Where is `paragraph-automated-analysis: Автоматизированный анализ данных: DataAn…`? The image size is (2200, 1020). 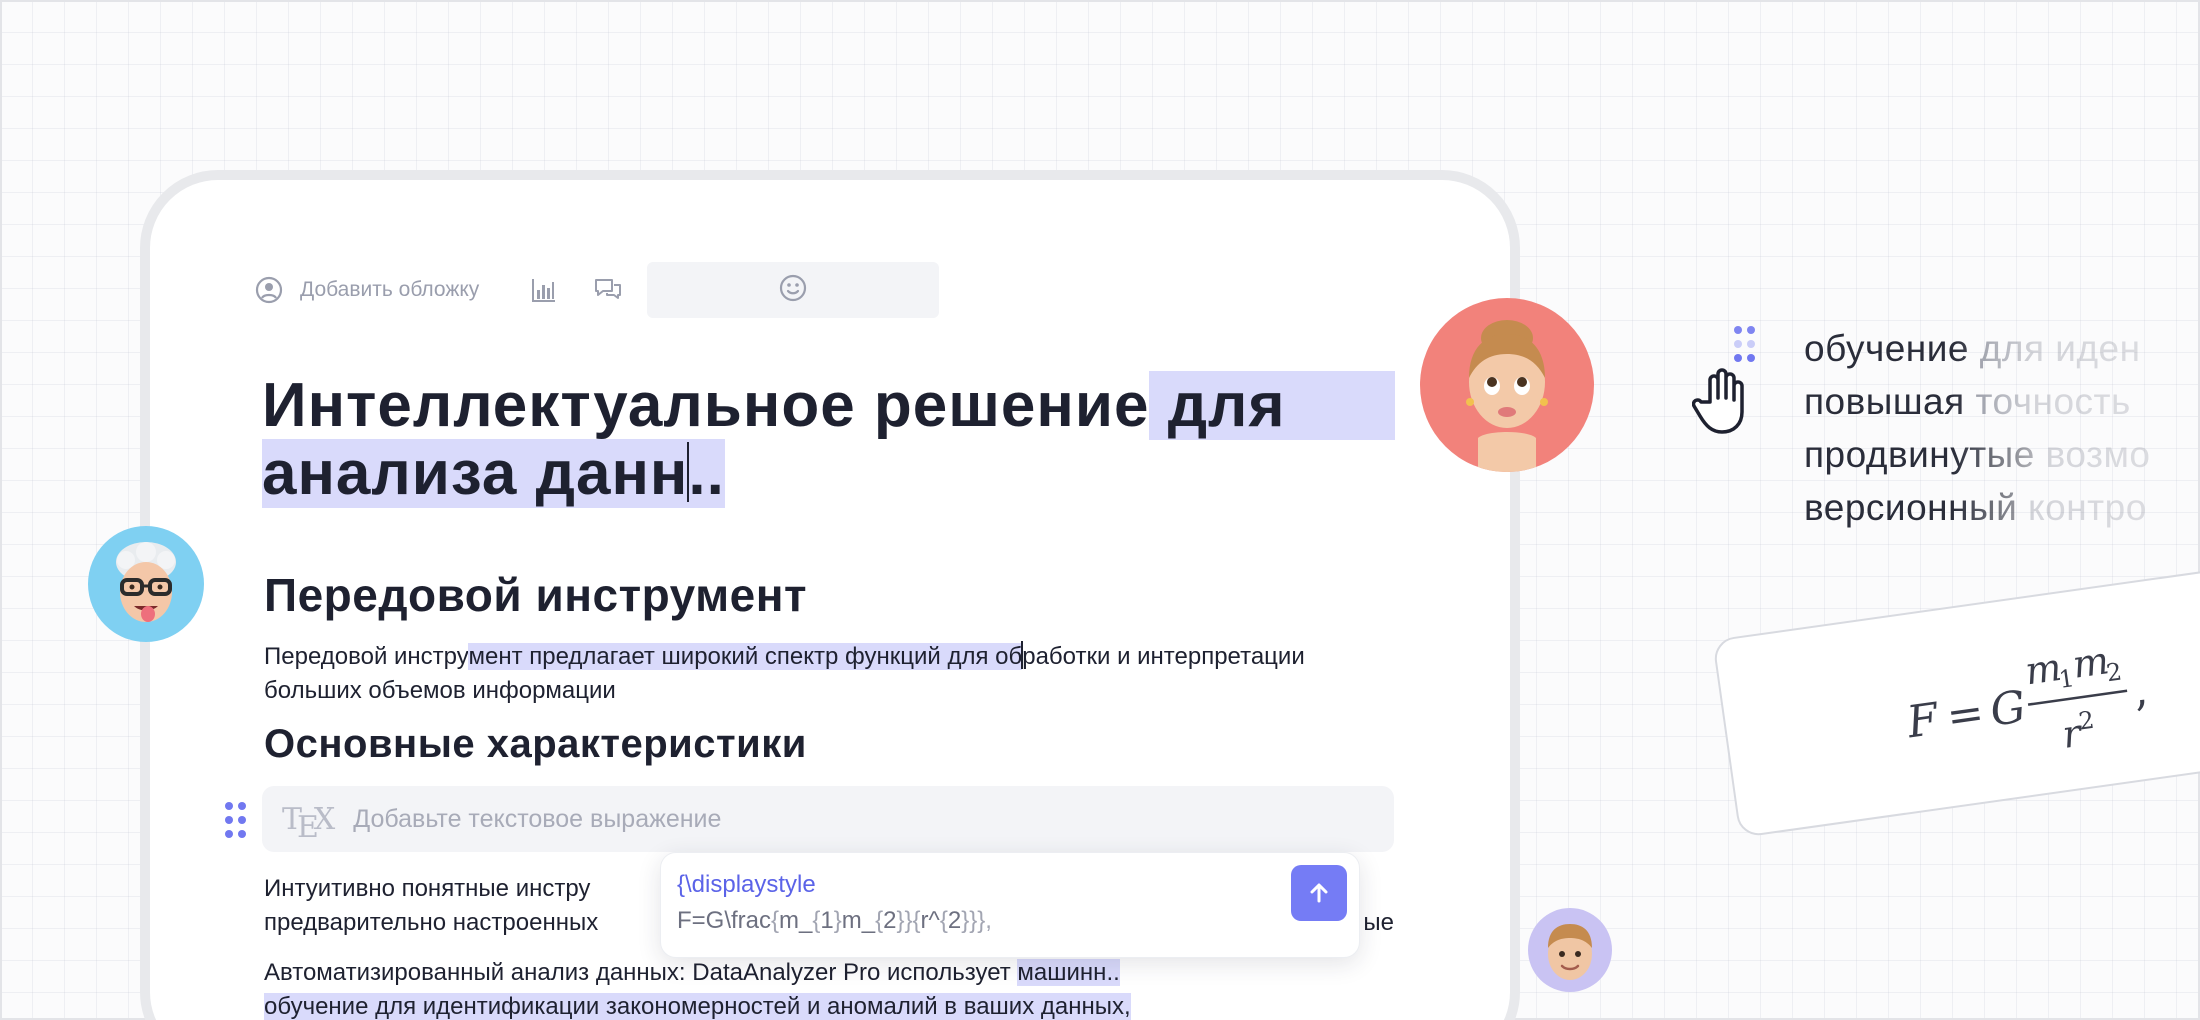
paragraph-automated-analysis: Автоматизированный анализ данных: DataAn… is located at coordinates (834, 988).